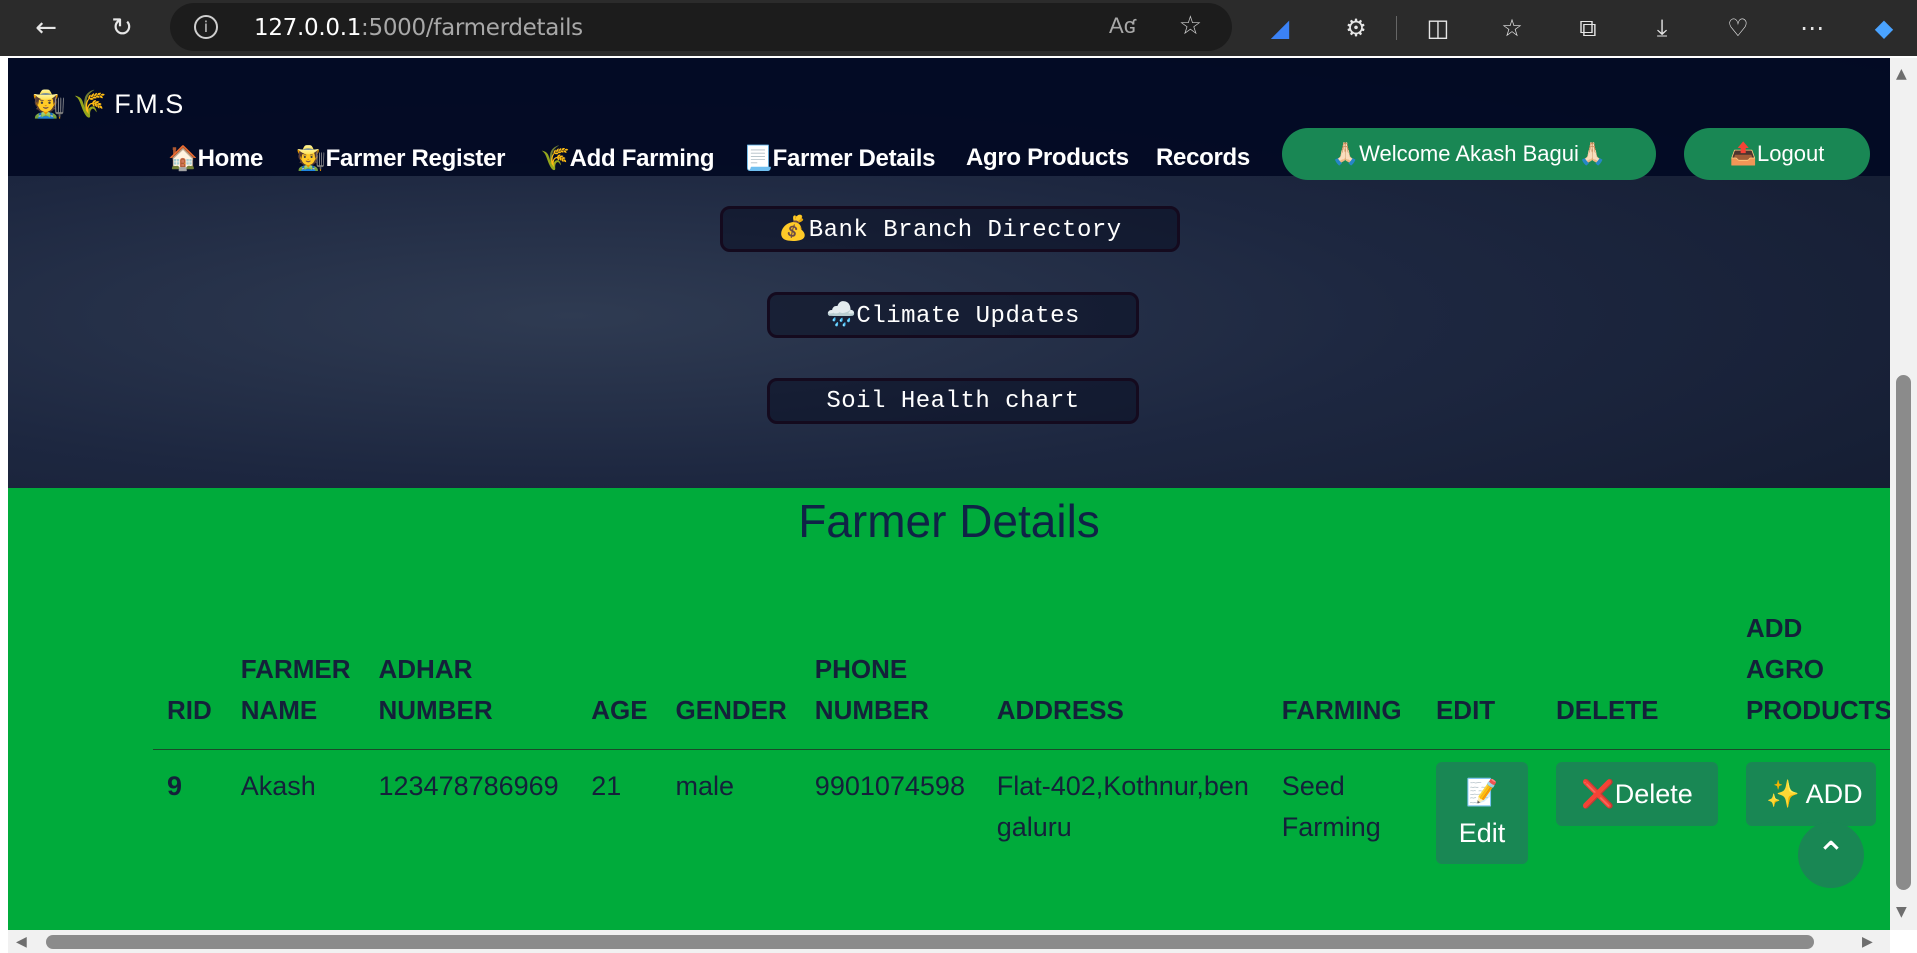 The image size is (1917, 953). I want to click on logout-button: 📤Logout, so click(1777, 154).